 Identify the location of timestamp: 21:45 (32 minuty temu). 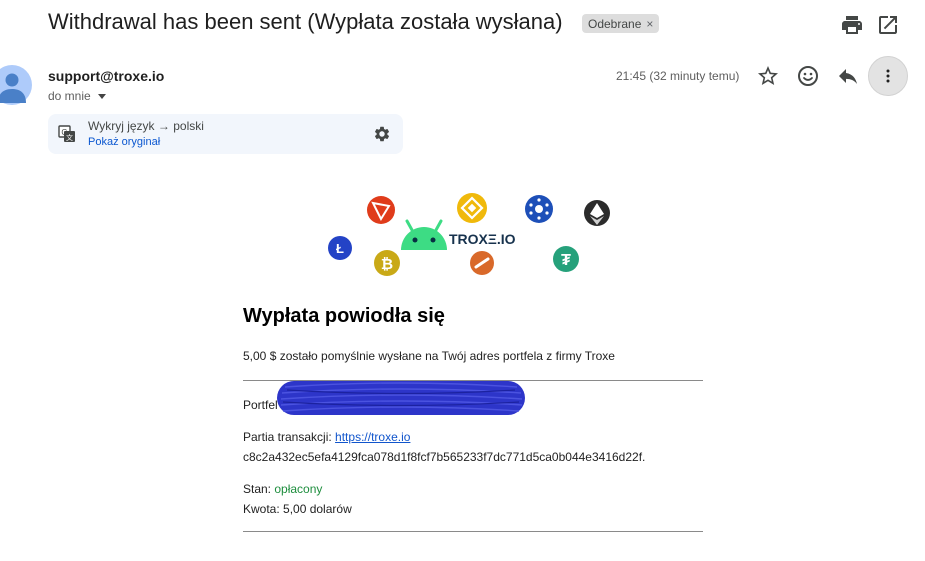
(678, 76).